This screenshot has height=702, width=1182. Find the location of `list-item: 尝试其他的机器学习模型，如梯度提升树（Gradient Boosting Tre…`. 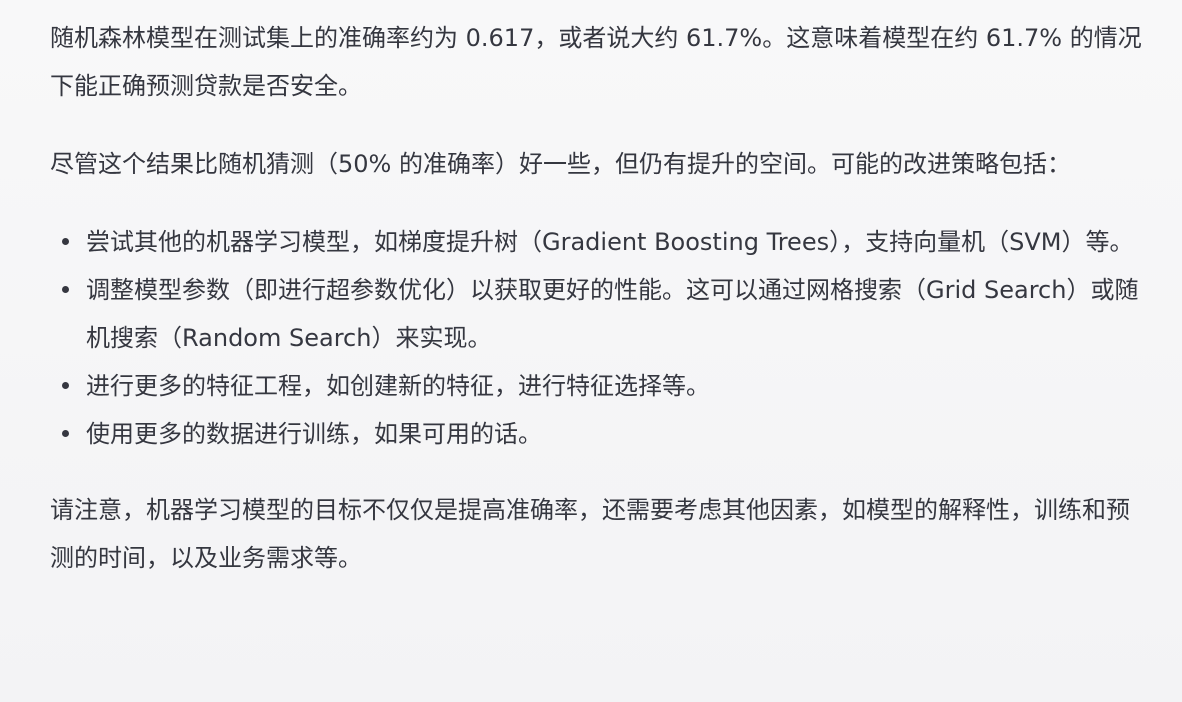

list-item: 尝试其他的机器学习模型，如梯度提升树（Gradient Boosting Tre… is located at coordinates (598, 242).